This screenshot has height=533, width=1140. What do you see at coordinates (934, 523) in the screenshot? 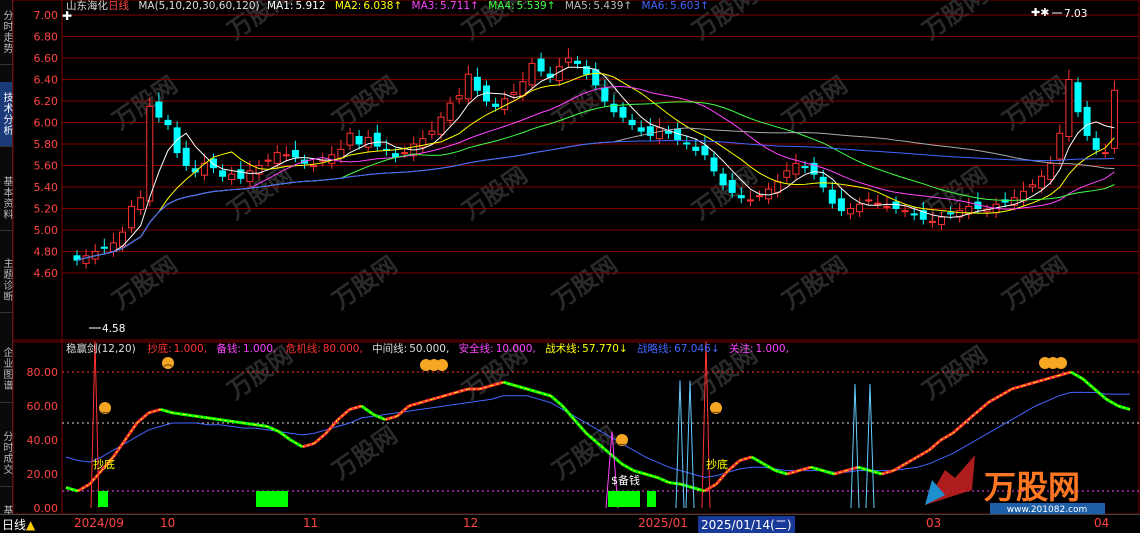
I see `time-label: 03` at bounding box center [934, 523].